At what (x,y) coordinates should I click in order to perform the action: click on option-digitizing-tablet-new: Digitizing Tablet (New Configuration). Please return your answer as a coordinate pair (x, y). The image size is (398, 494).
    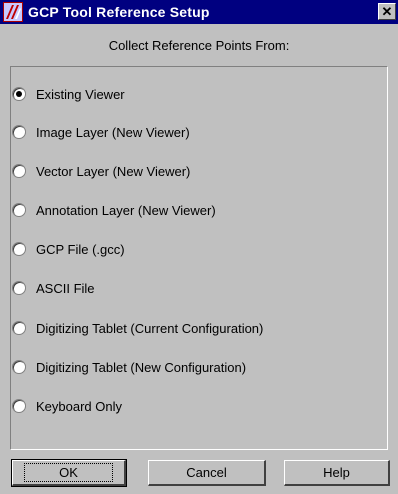
    Looking at the image, I should click on (129, 367).